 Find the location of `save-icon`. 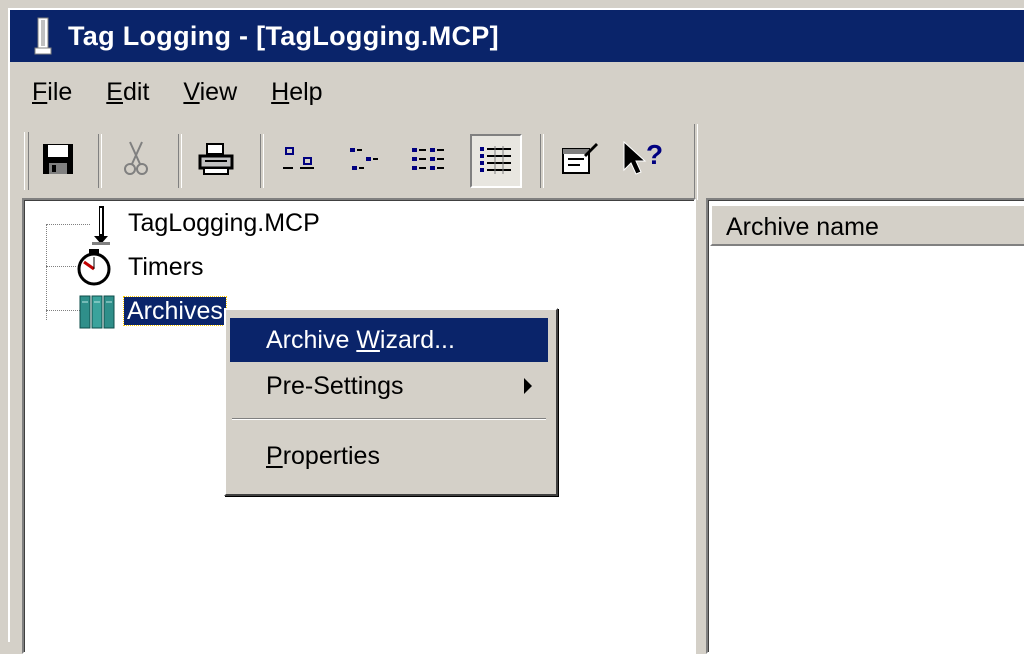

save-icon is located at coordinates (58, 159).